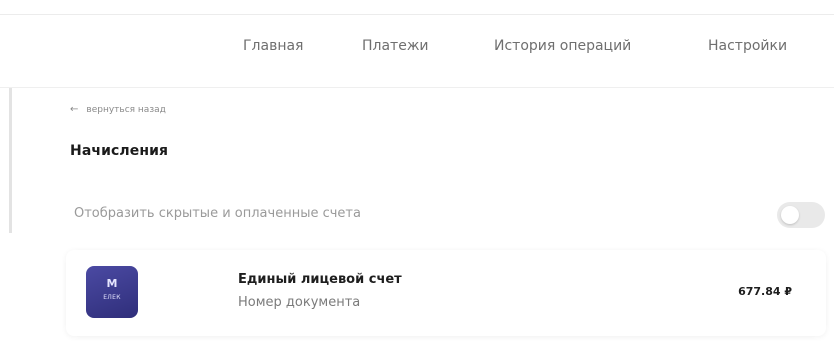 This screenshot has width=834, height=353. I want to click on logo-sub: ЕЛЕК, so click(112, 297).